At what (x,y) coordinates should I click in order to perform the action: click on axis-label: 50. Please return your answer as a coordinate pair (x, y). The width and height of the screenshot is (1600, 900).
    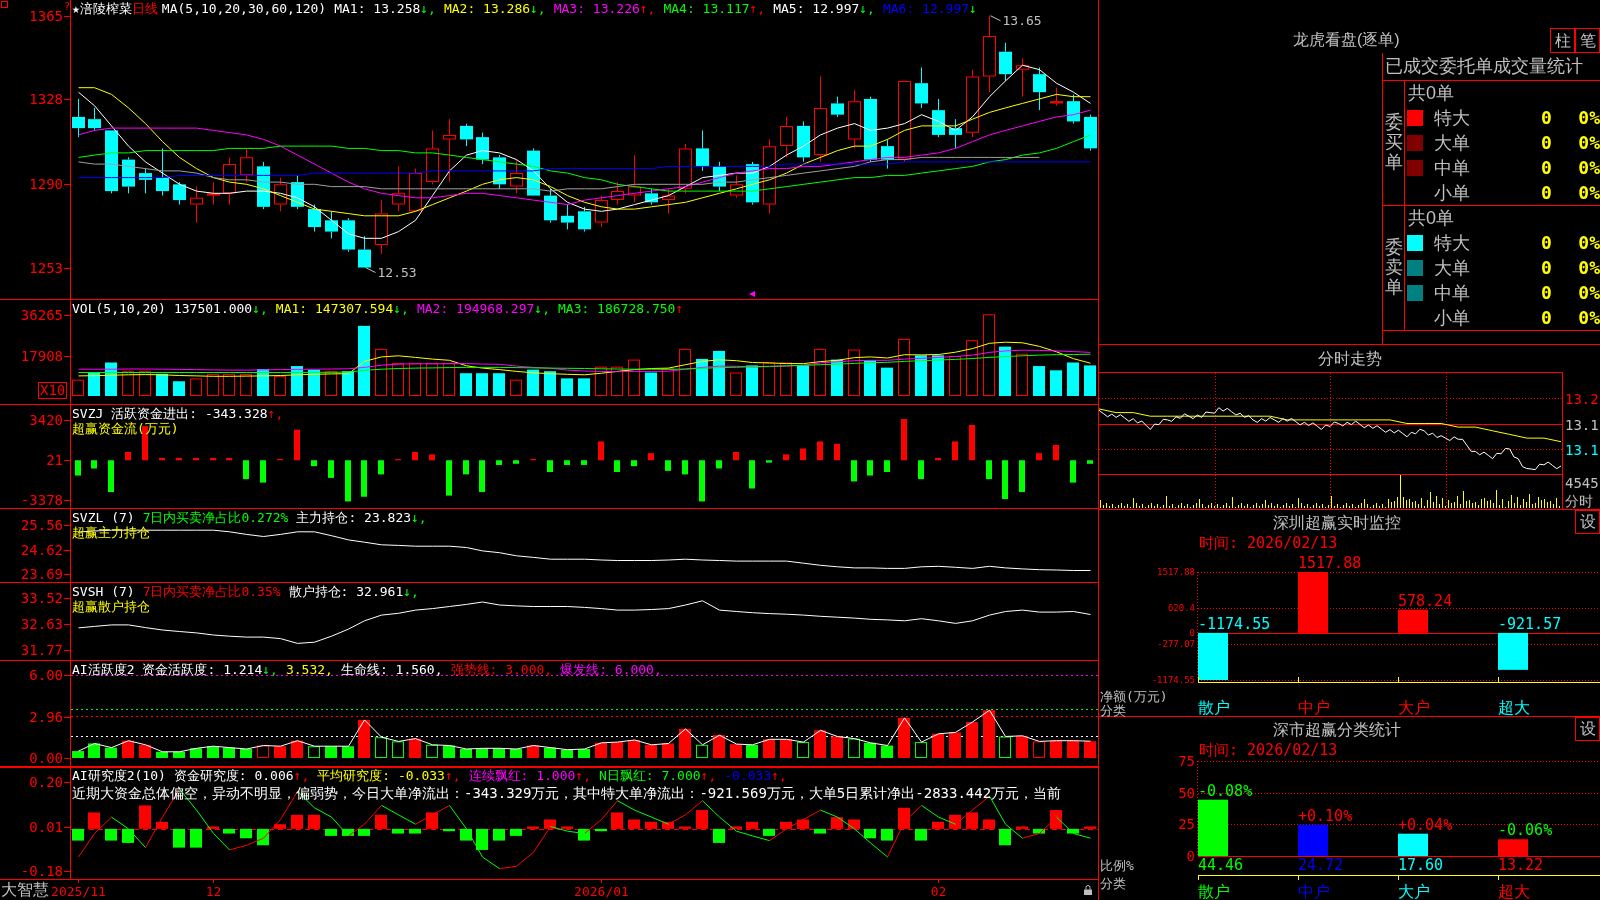
    Looking at the image, I should click on (1186, 792).